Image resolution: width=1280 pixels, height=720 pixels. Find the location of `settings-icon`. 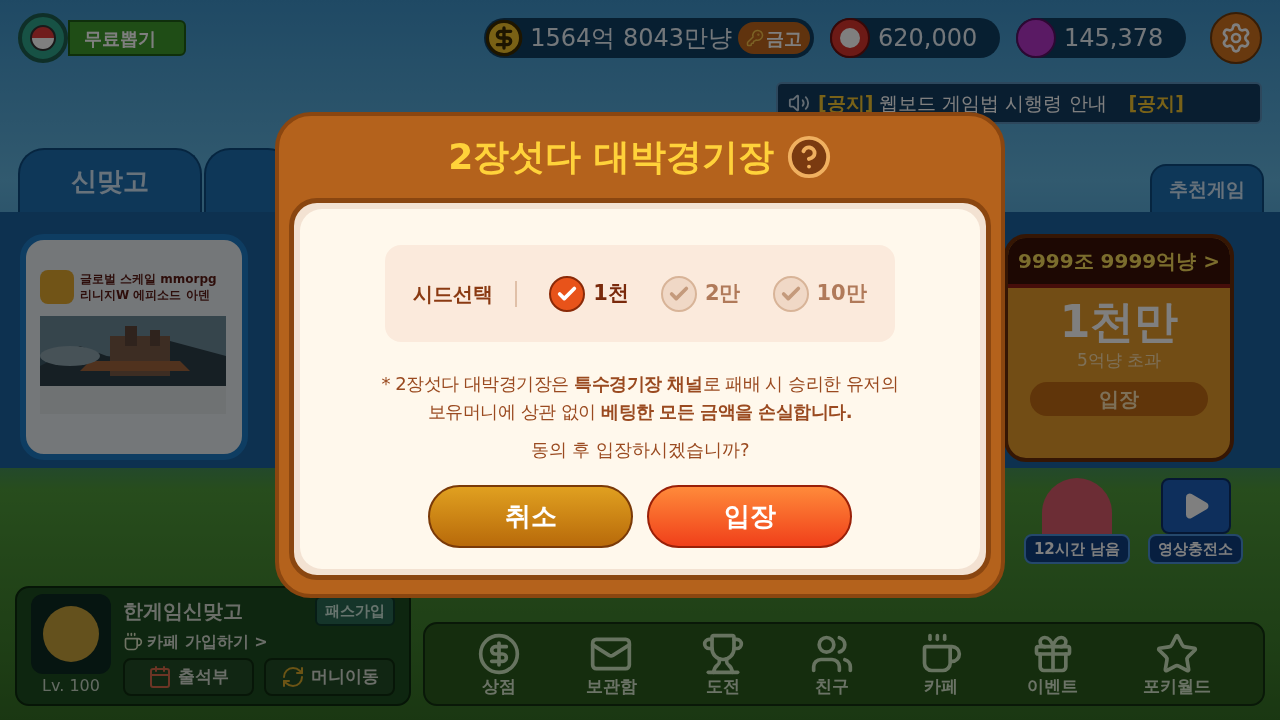

settings-icon is located at coordinates (1236, 38).